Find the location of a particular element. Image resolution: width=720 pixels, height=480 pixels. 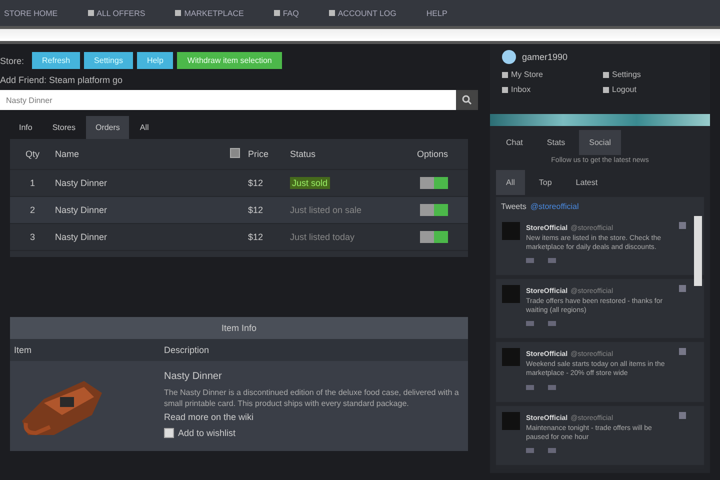

tab: Latest is located at coordinates (587, 182).